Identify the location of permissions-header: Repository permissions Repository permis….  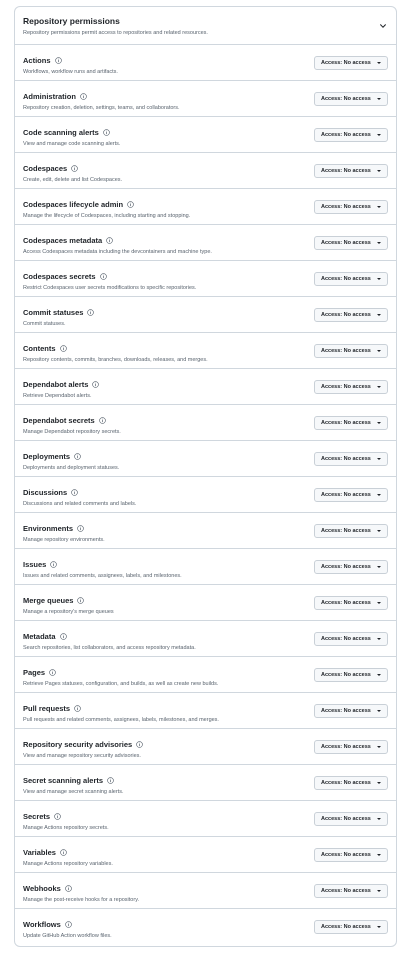
(205, 26).